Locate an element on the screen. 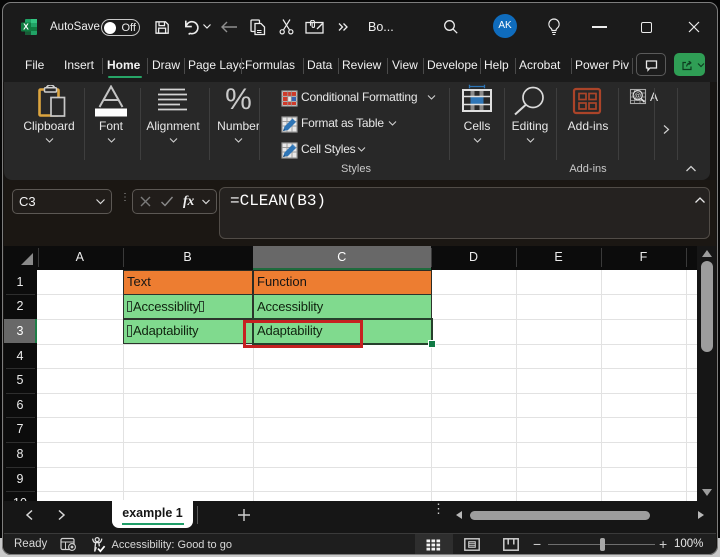  svg-text: X is located at coordinates (26, 27).